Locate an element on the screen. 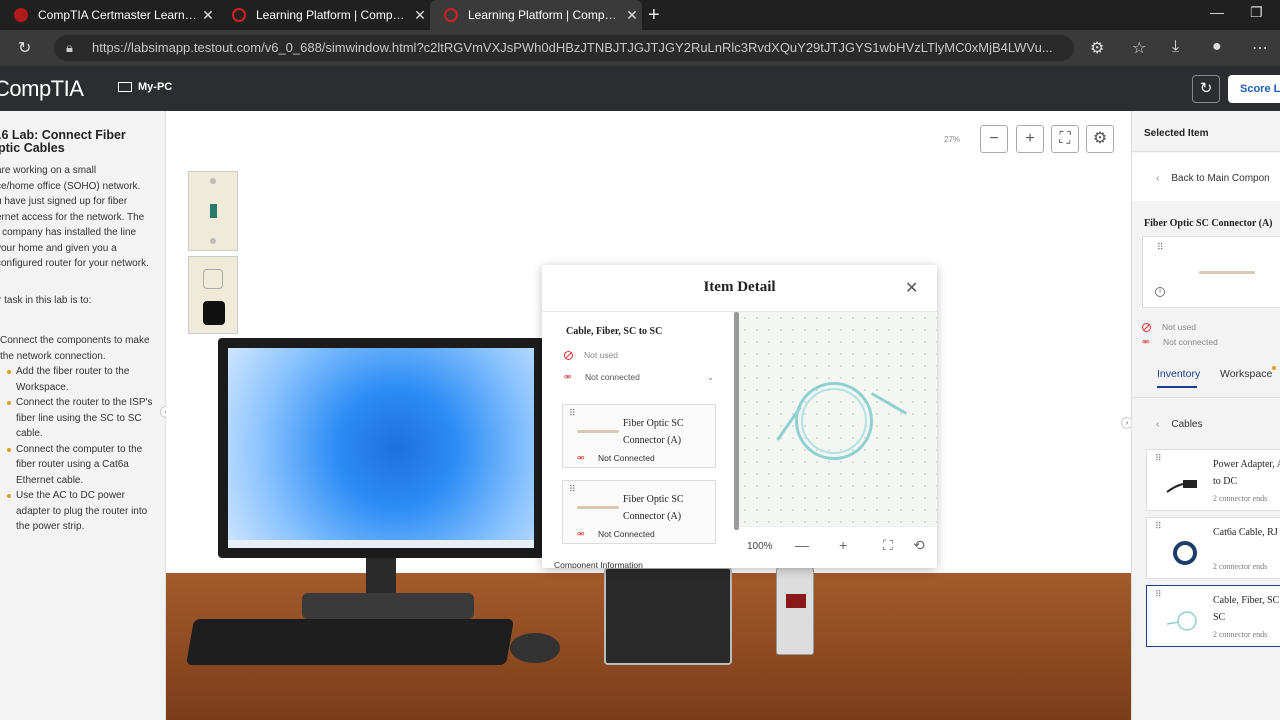 Image resolution: width=1280 pixels, height=720 pixels. my-pc-label: My-PC is located at coordinates (155, 87).